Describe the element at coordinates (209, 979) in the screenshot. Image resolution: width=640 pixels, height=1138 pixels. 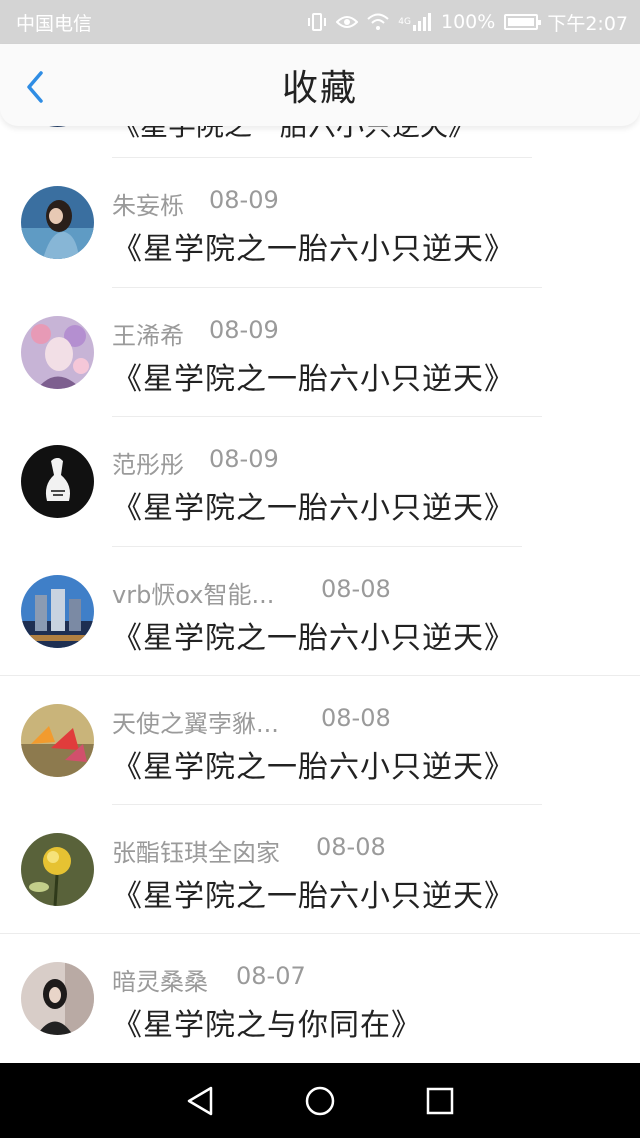
I see `item-meta: 暗灵桑桑 08-07` at that location.